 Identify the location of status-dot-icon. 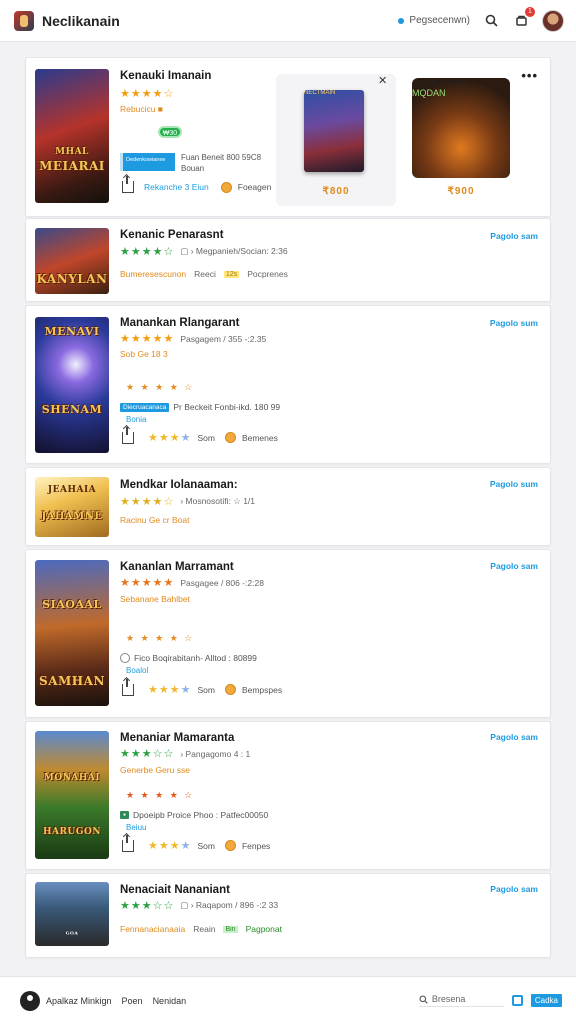
(401, 20).